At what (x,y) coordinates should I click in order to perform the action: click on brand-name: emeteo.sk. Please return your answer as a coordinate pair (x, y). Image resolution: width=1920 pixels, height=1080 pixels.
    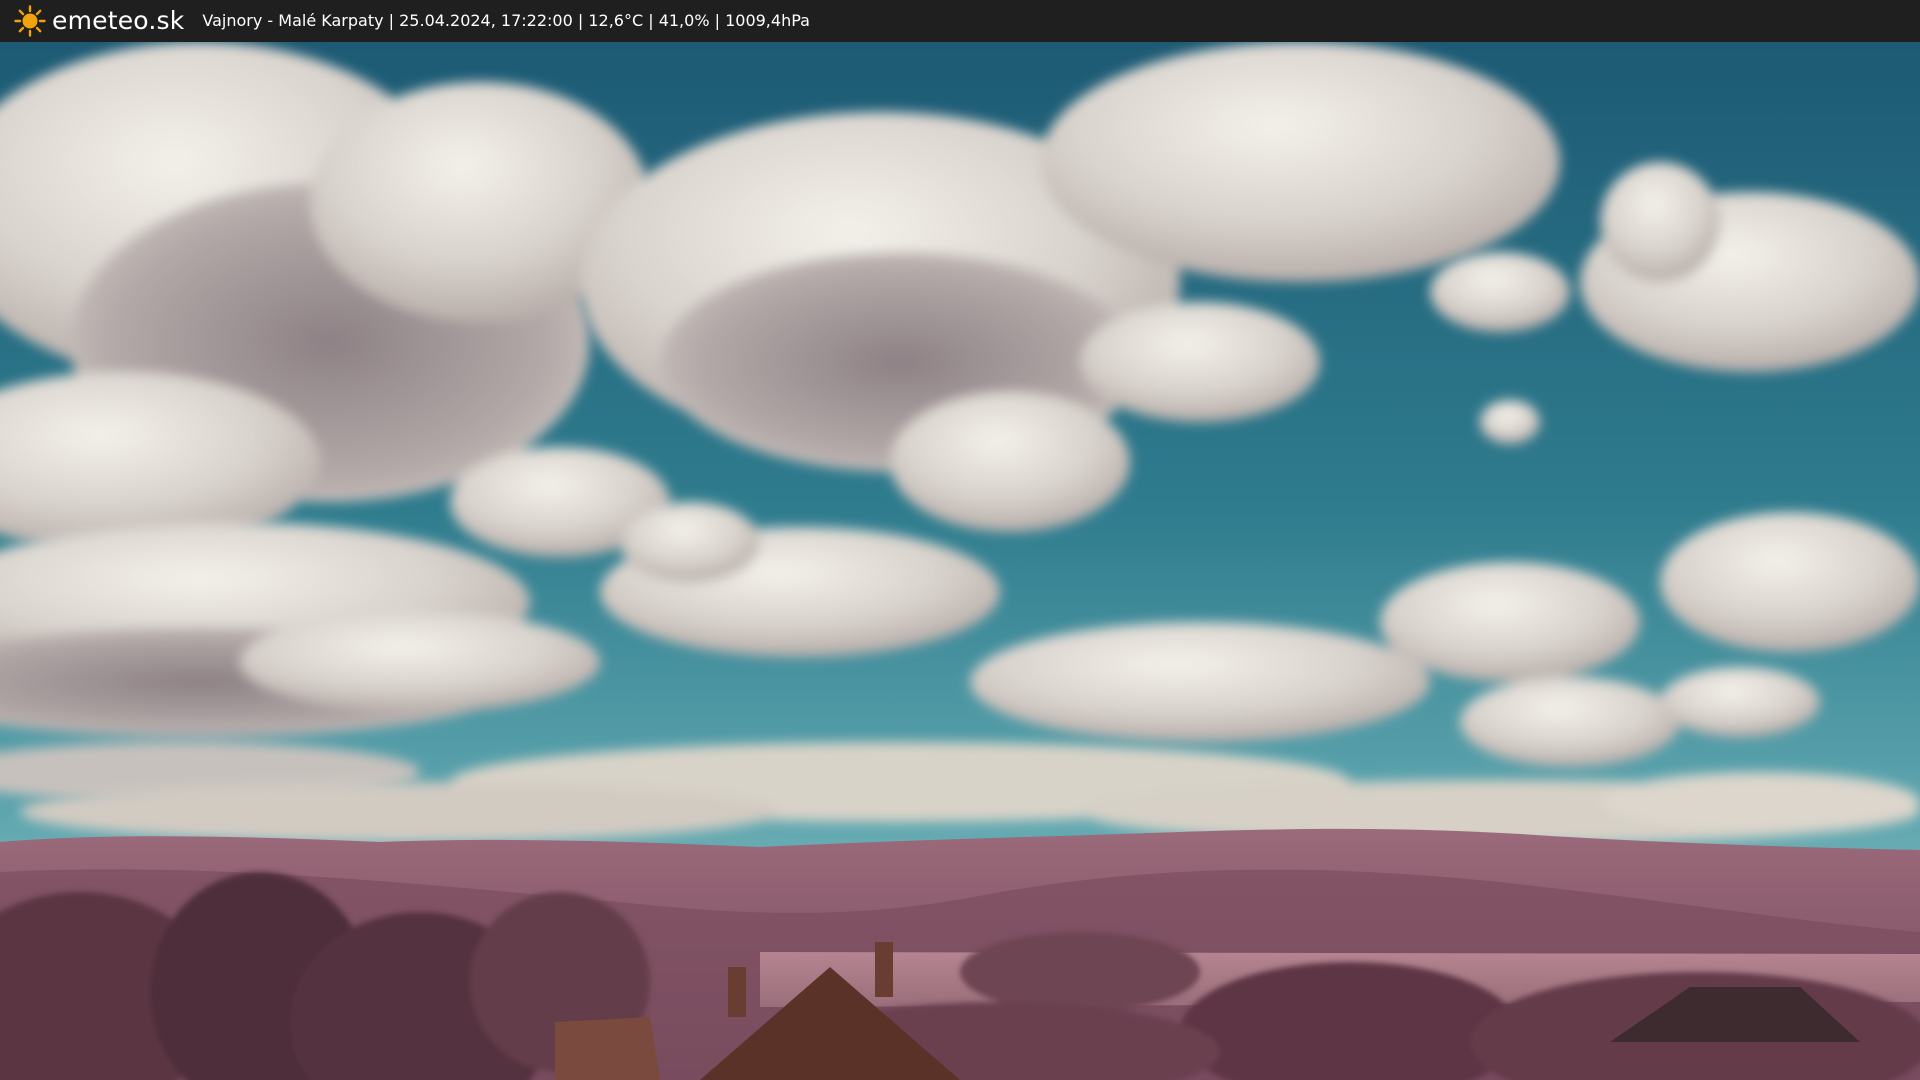
    Looking at the image, I should click on (118, 20).